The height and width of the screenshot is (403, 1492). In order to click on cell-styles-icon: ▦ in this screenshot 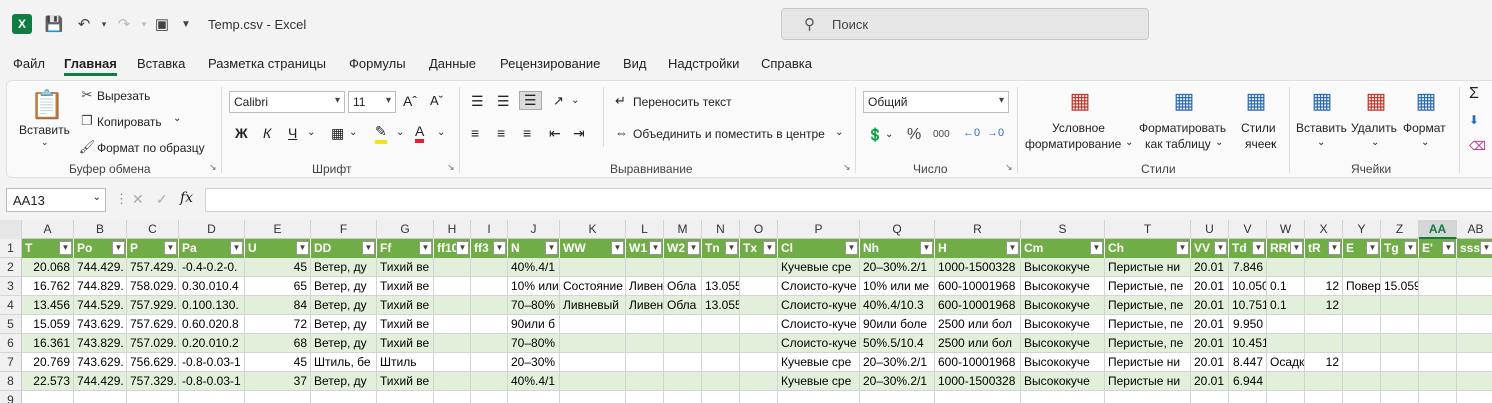, I will do `click(1256, 101)`.